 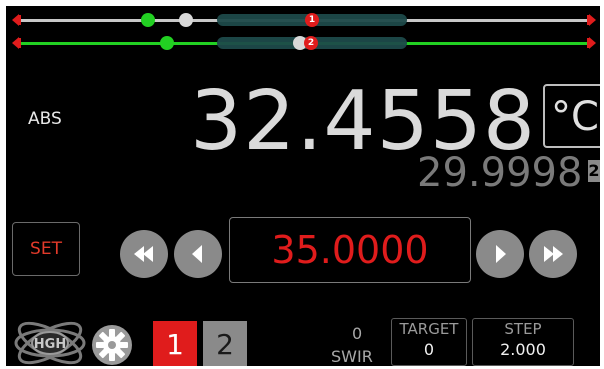 I want to click on fast-decrease-button, so click(x=144, y=254).